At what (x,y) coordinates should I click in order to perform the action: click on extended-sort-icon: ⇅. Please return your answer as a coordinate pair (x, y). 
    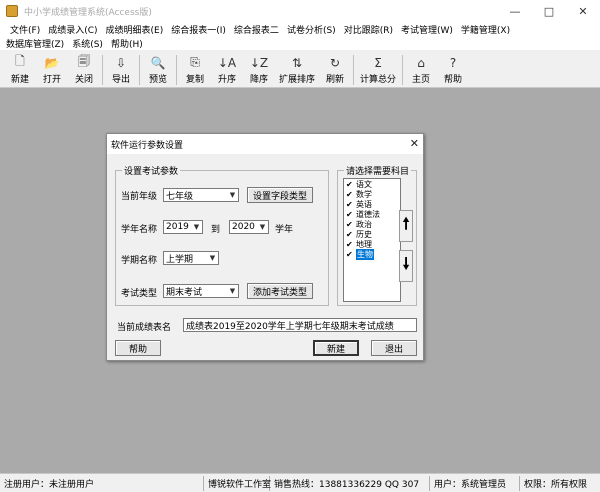
    Looking at the image, I should click on (297, 62).